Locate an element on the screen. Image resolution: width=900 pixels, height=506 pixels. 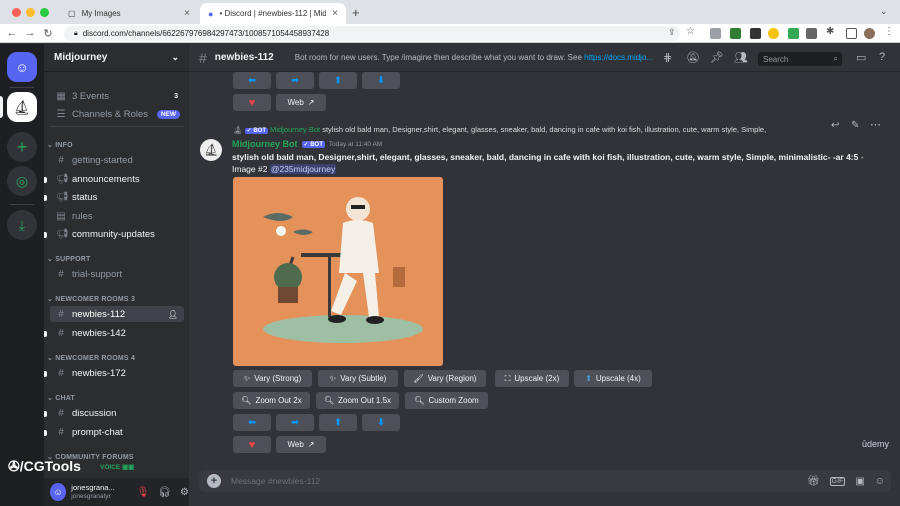
channel-newbies-142: # newbies-142 is located at coordinates (117, 333).